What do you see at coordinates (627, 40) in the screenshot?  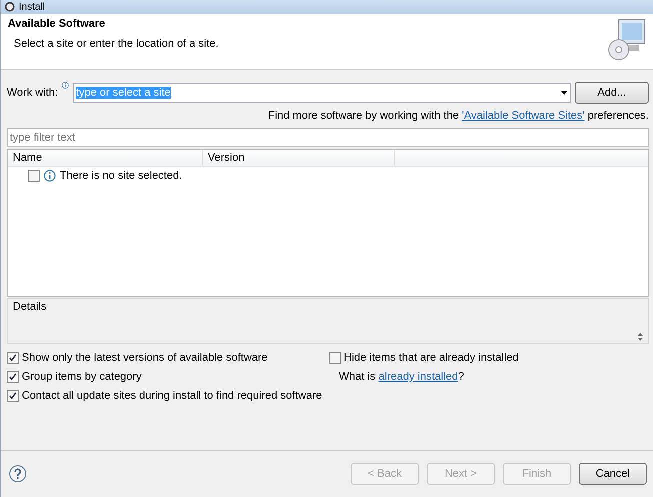 I see `computer-disc-icon` at bounding box center [627, 40].